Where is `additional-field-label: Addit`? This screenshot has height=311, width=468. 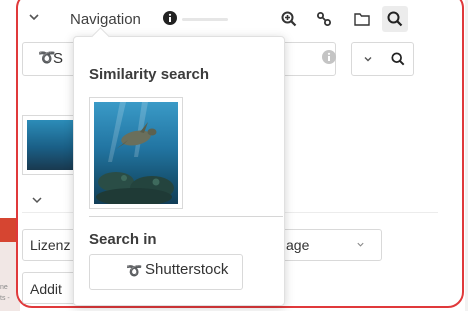
additional-field-label: Addit is located at coordinates (46, 289).